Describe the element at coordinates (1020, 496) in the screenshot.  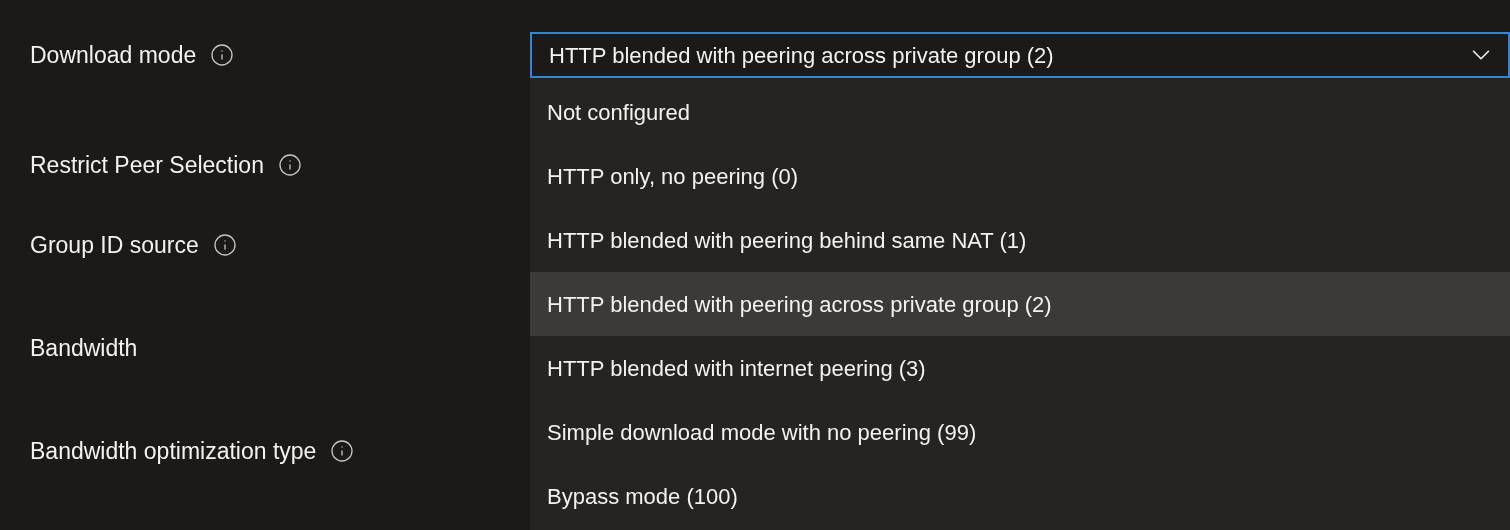
I see `dropdown-option: Bypass mode (100)` at that location.